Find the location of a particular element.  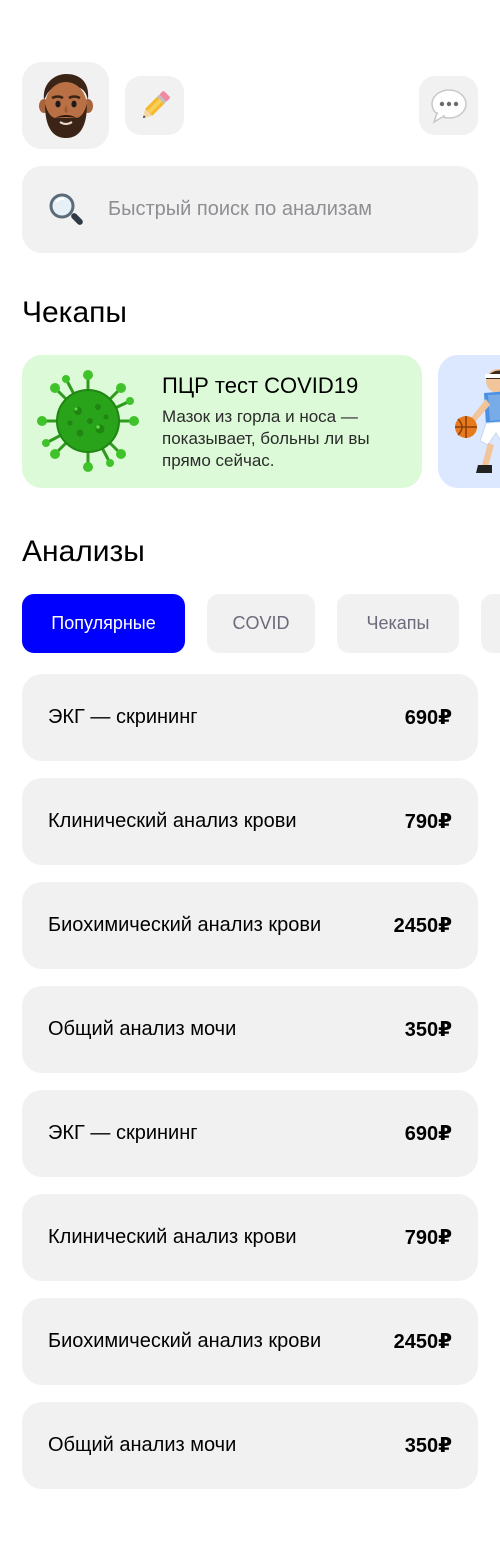

speech-bubble-icon is located at coordinates (448, 106).